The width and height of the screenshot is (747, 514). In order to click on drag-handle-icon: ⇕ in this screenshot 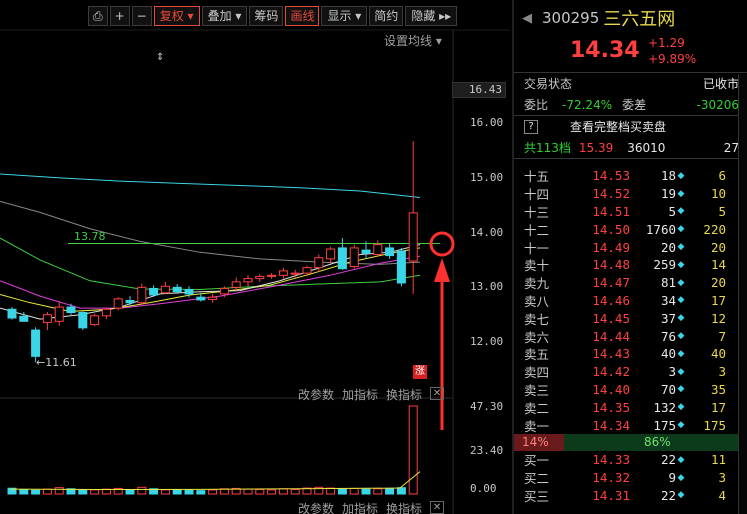, I will do `click(160, 57)`.